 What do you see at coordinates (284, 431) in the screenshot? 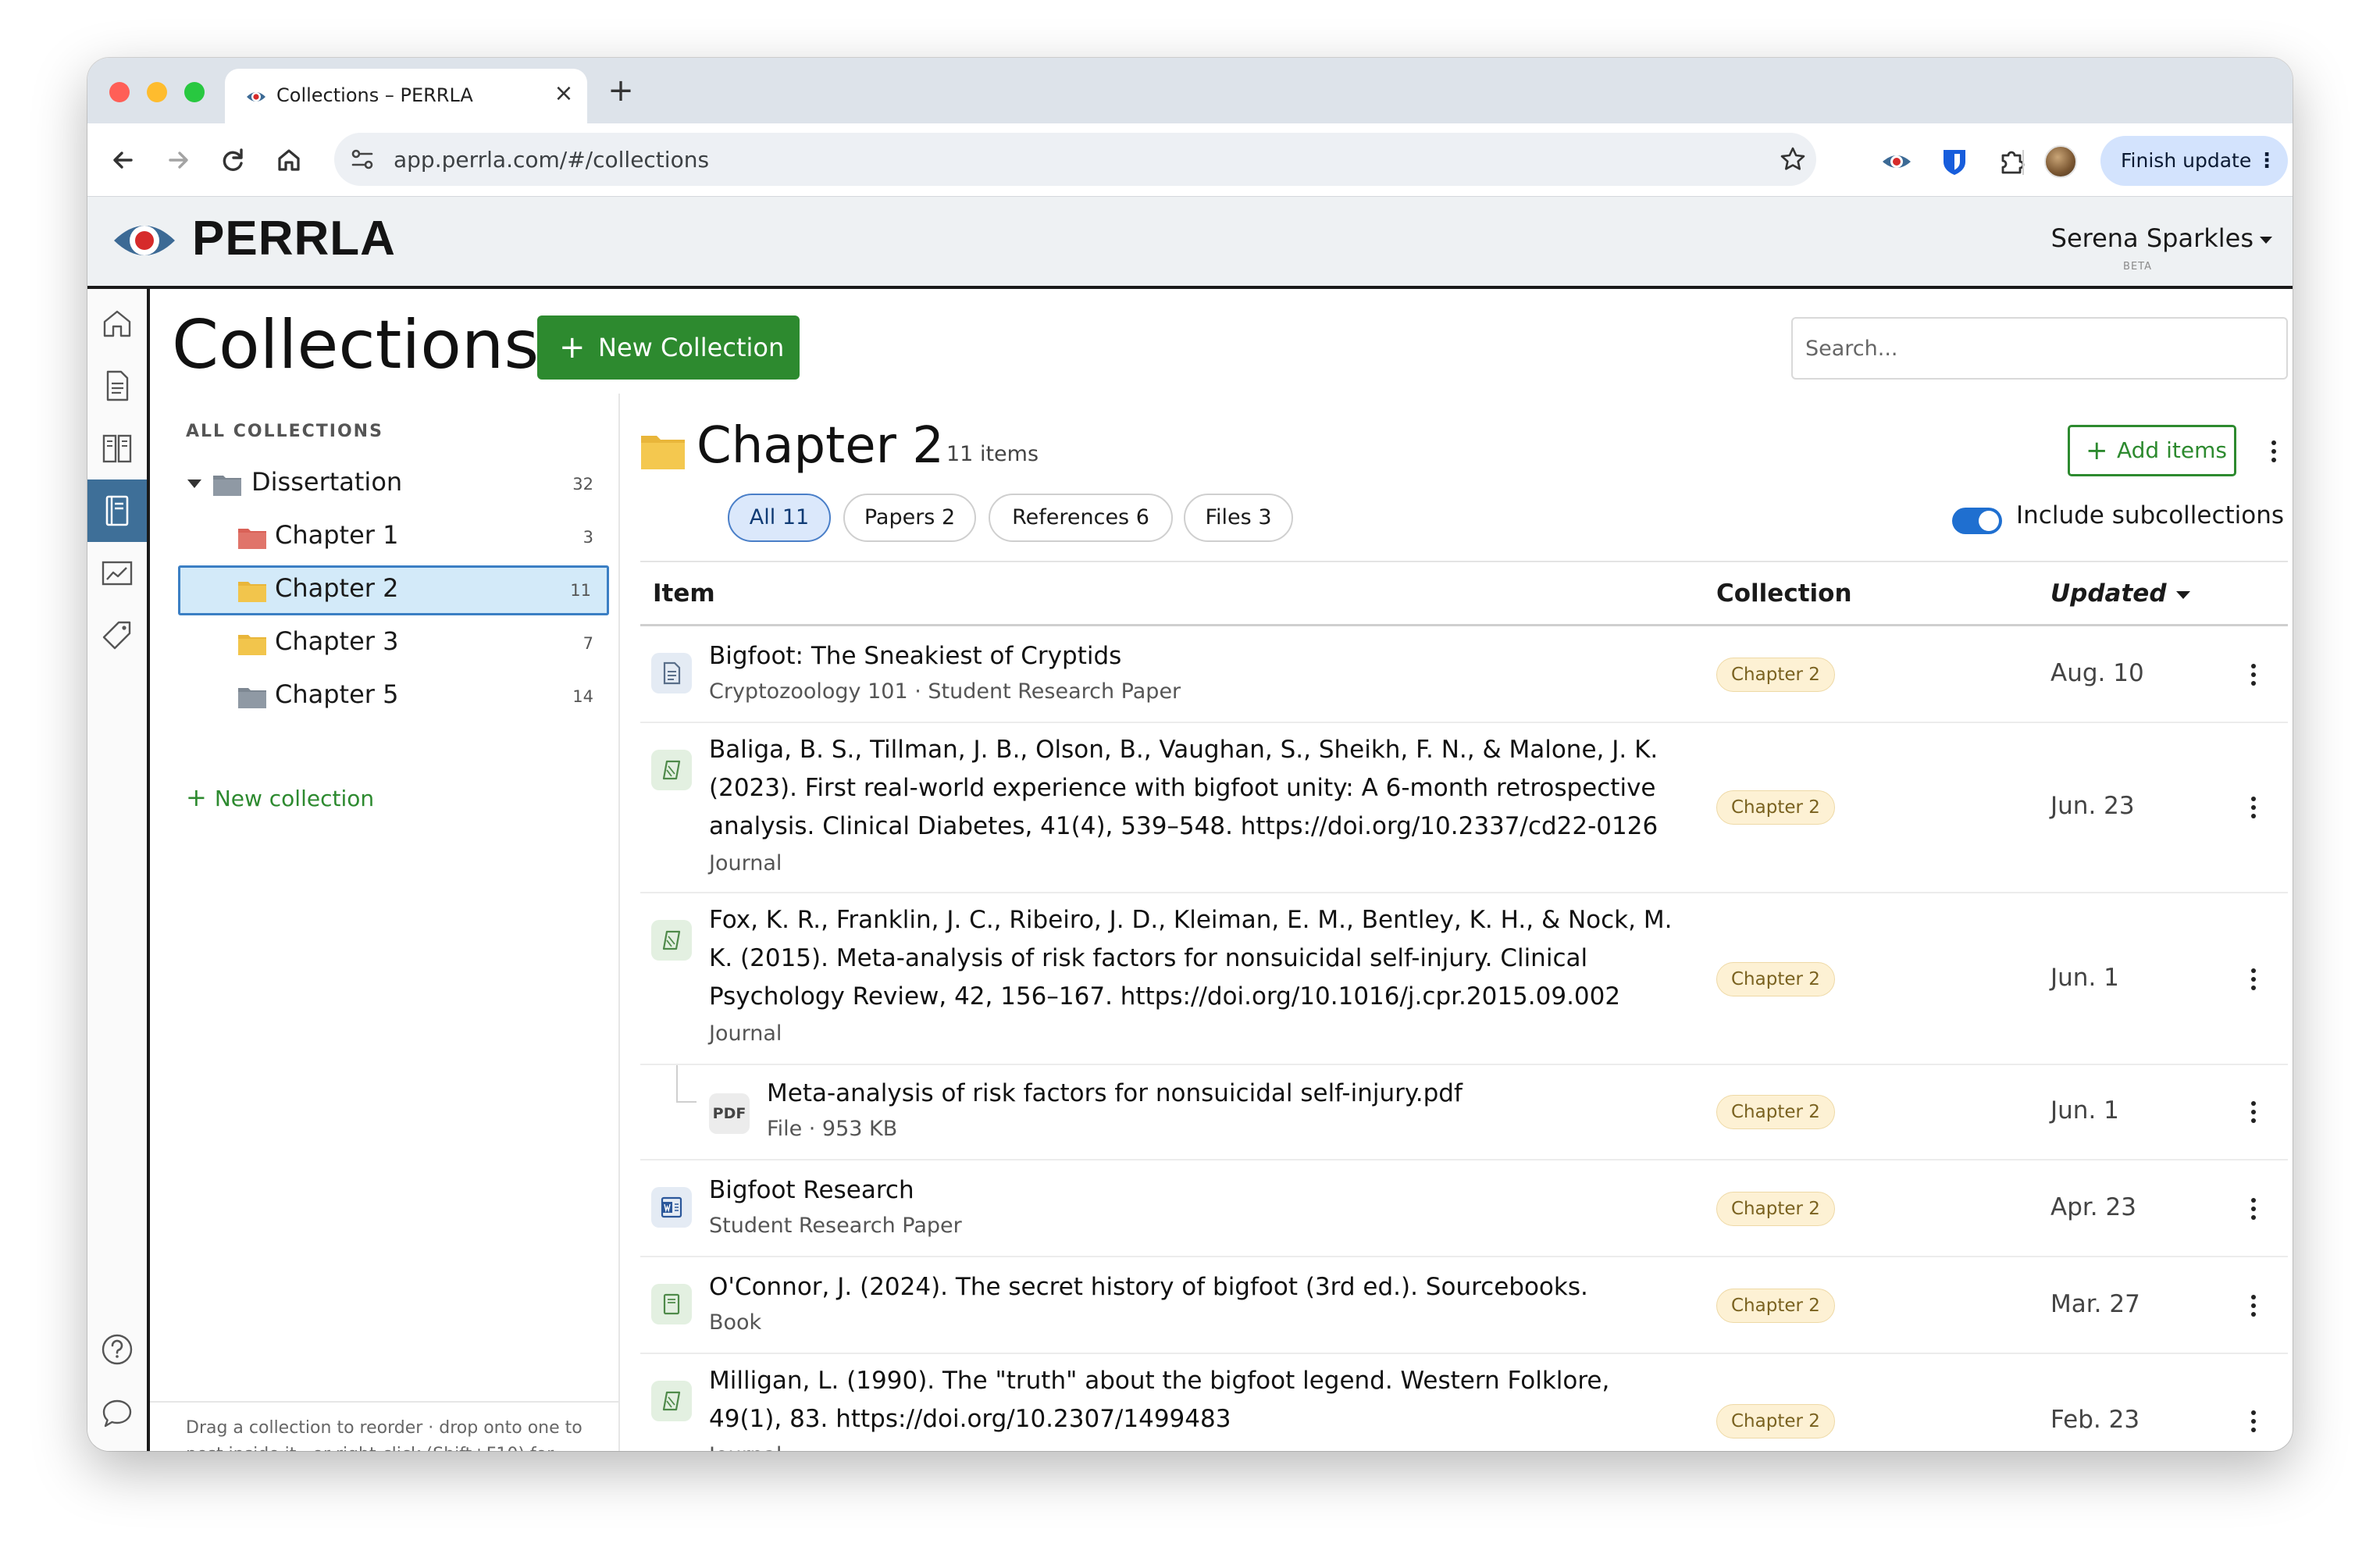
I see `all-collections-heading: ALL COLLECTIONS` at bounding box center [284, 431].